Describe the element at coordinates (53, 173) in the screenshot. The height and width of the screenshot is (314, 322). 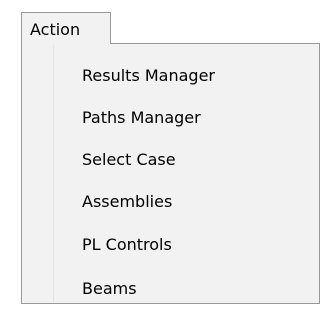
I see `menu-gutter-separator` at that location.